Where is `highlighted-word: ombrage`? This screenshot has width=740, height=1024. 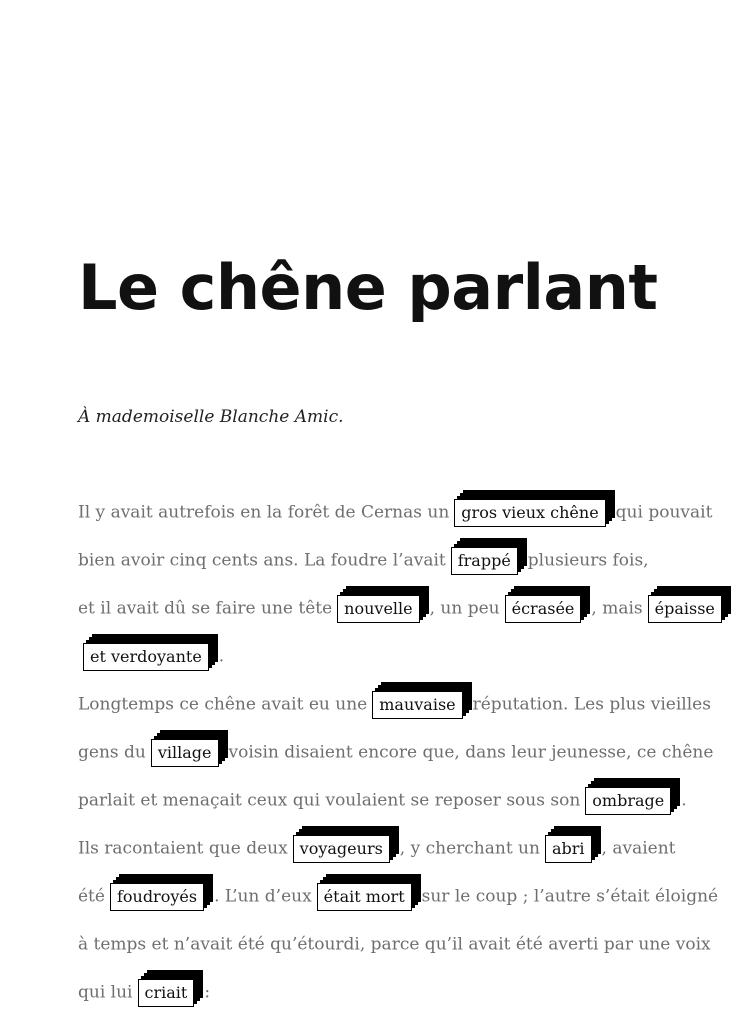 highlighted-word: ombrage is located at coordinates (628, 800).